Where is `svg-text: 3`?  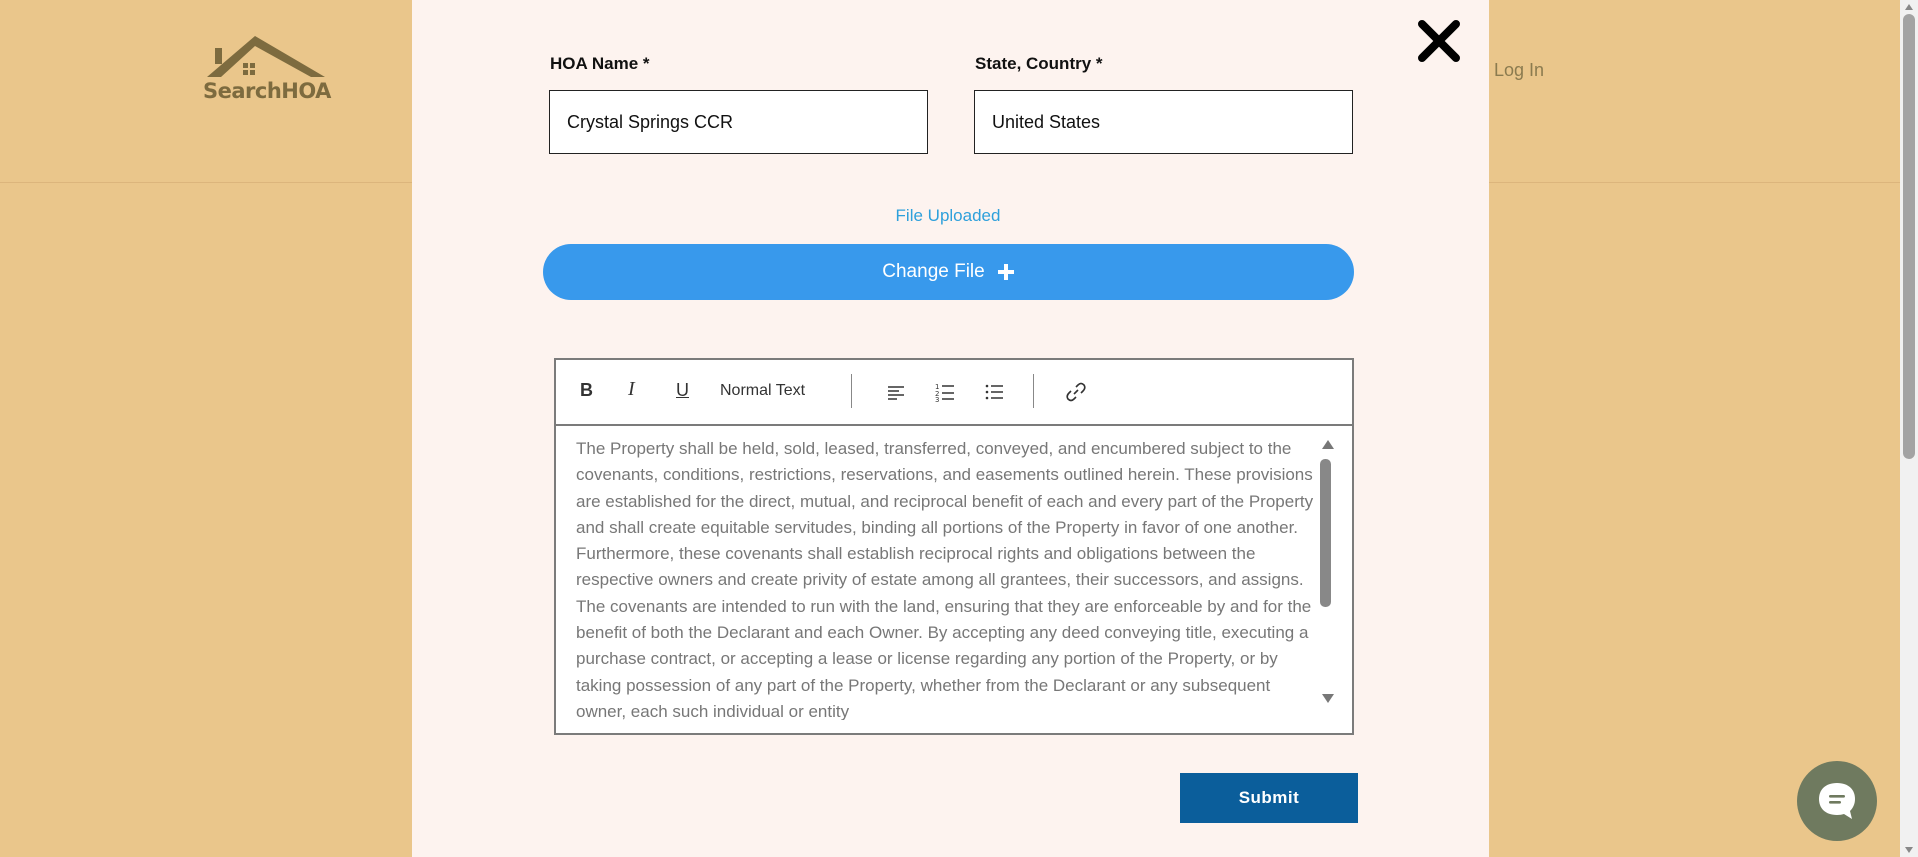
svg-text: 3 is located at coordinates (937, 399).